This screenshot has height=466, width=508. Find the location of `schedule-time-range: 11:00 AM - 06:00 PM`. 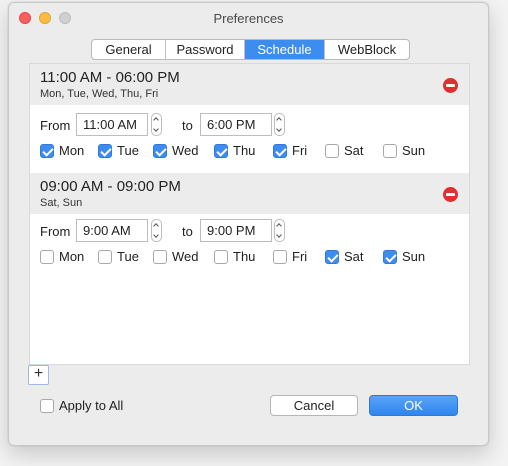

schedule-time-range: 11:00 AM - 06:00 PM is located at coordinates (110, 77).